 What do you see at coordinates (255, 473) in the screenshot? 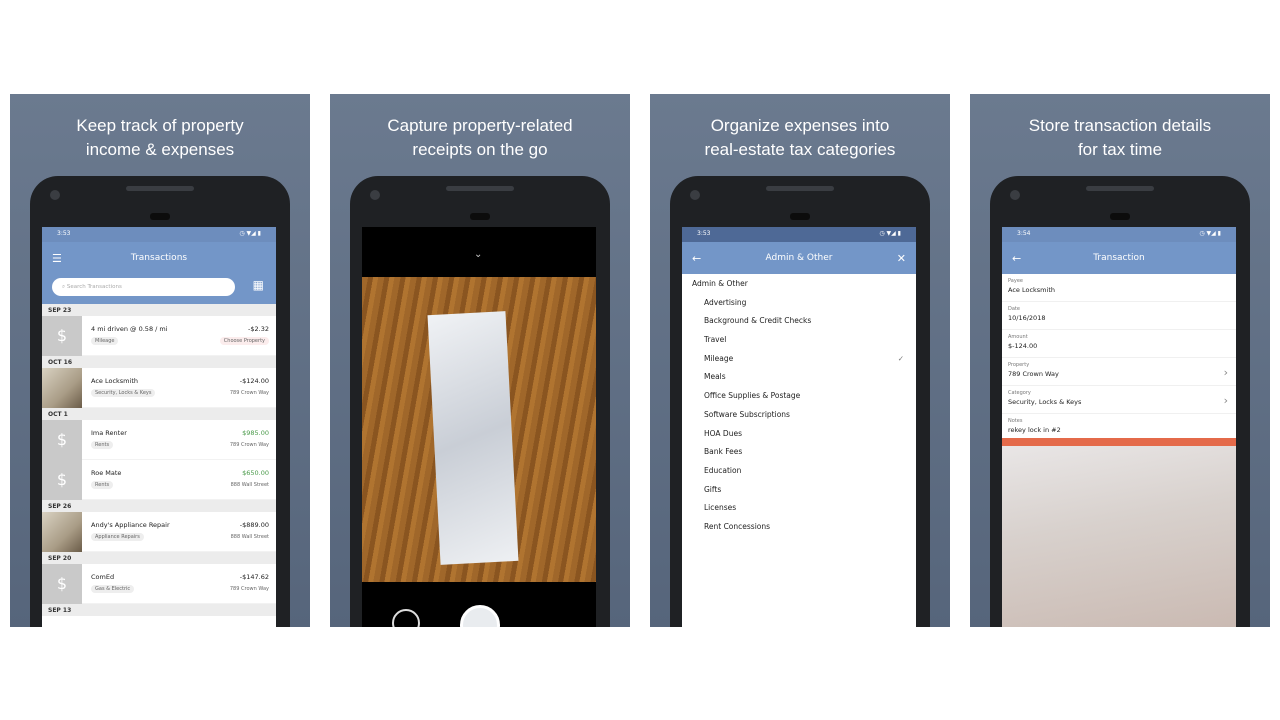
I see `amount: $650.00` at bounding box center [255, 473].